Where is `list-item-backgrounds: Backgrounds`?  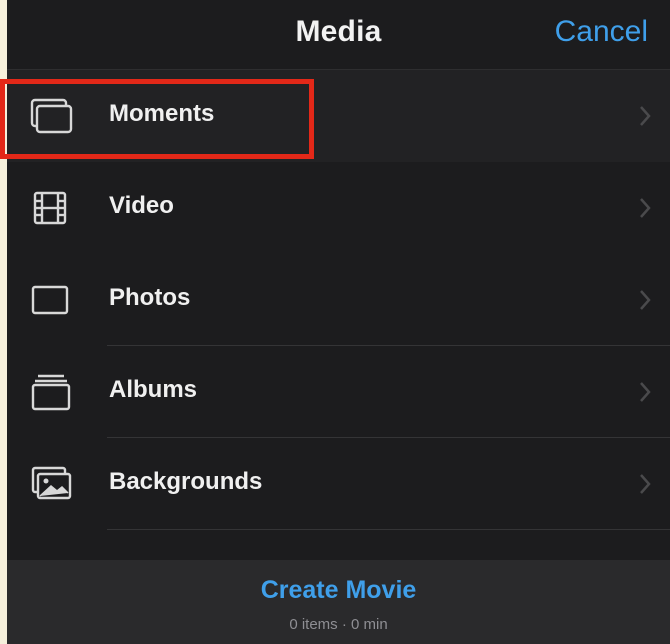
list-item-backgrounds: Backgrounds is located at coordinates (338, 484).